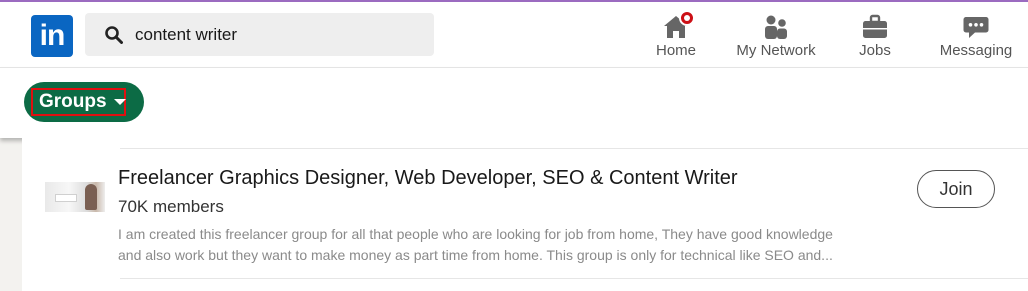 The height and width of the screenshot is (291, 1028). I want to click on nav-jobs-label: Jobs, so click(875, 50).